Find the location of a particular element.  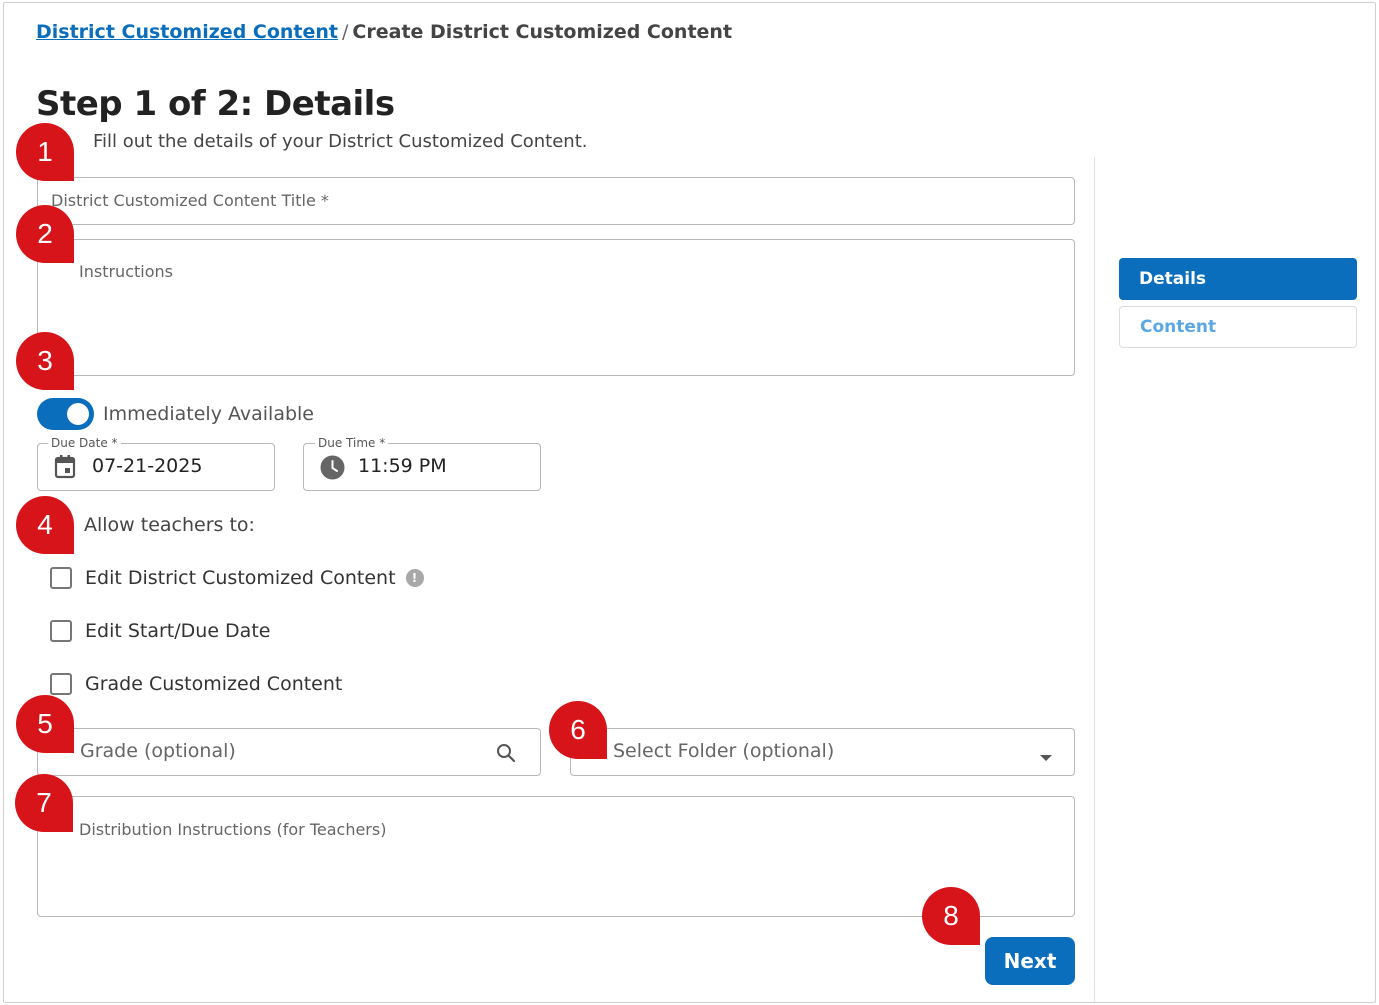

edit-dates-label: Edit Start/Due Date is located at coordinates (178, 631).